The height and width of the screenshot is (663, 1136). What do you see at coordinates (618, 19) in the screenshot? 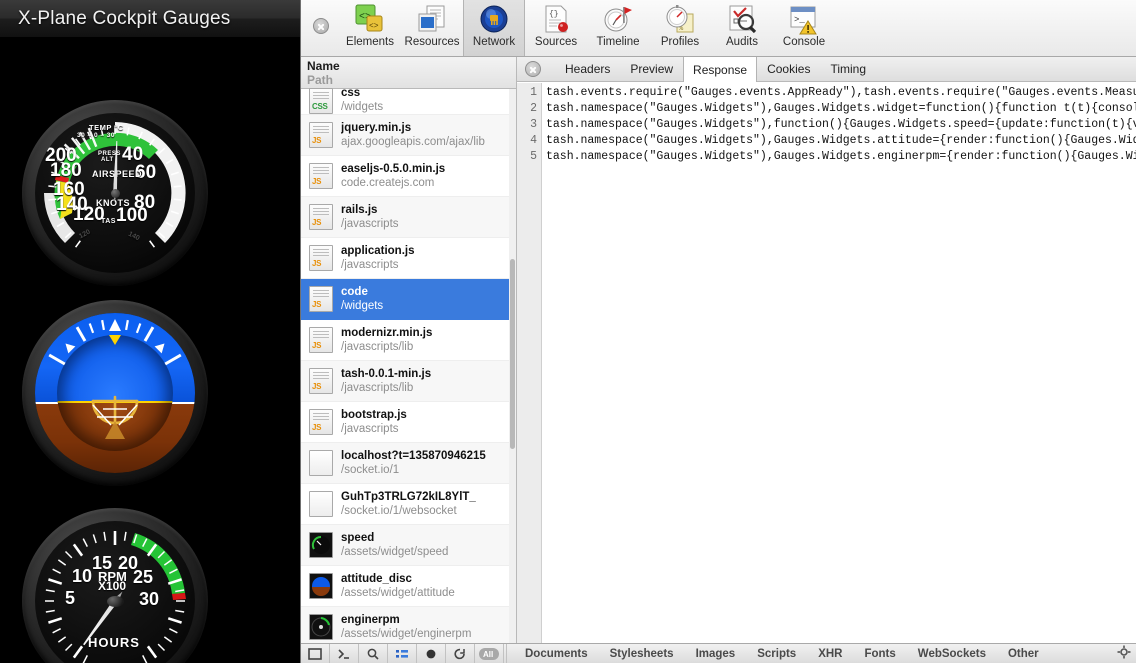
I see `timeline-icon` at bounding box center [618, 19].